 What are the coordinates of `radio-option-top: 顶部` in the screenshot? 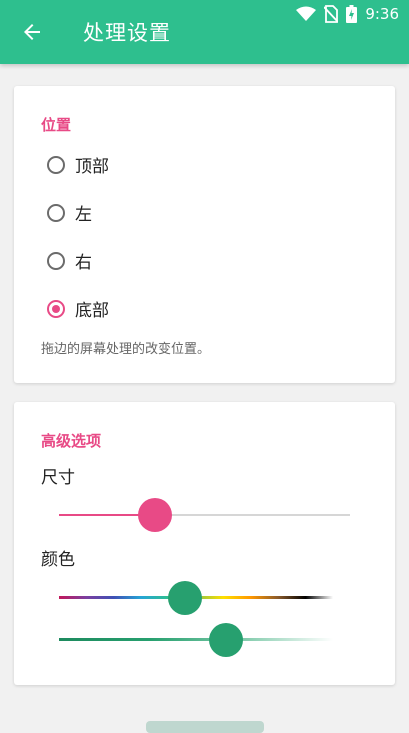 It's located at (78, 164).